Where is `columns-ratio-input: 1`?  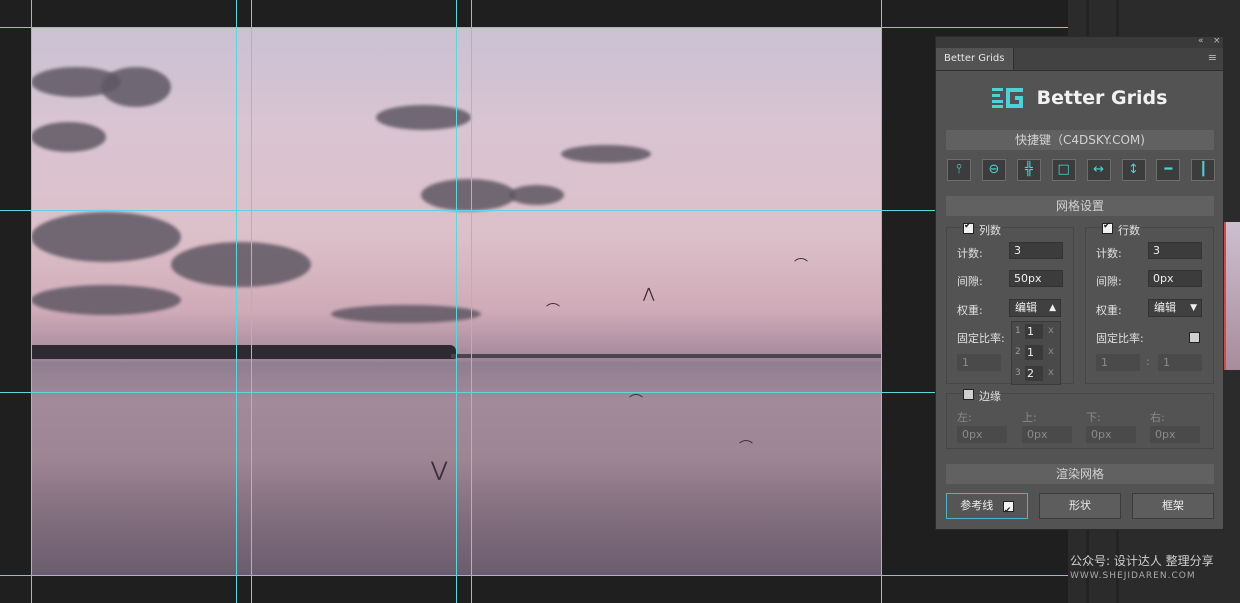 columns-ratio-input: 1 is located at coordinates (979, 362).